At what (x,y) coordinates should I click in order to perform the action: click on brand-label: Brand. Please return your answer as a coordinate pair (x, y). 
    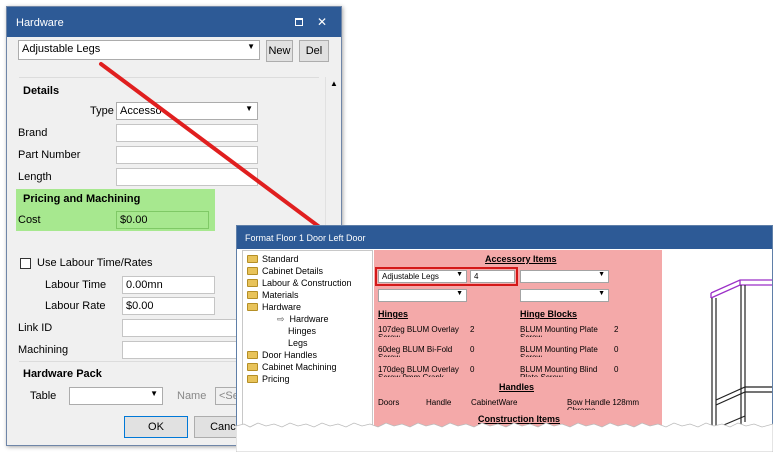
    Looking at the image, I should click on (33, 133).